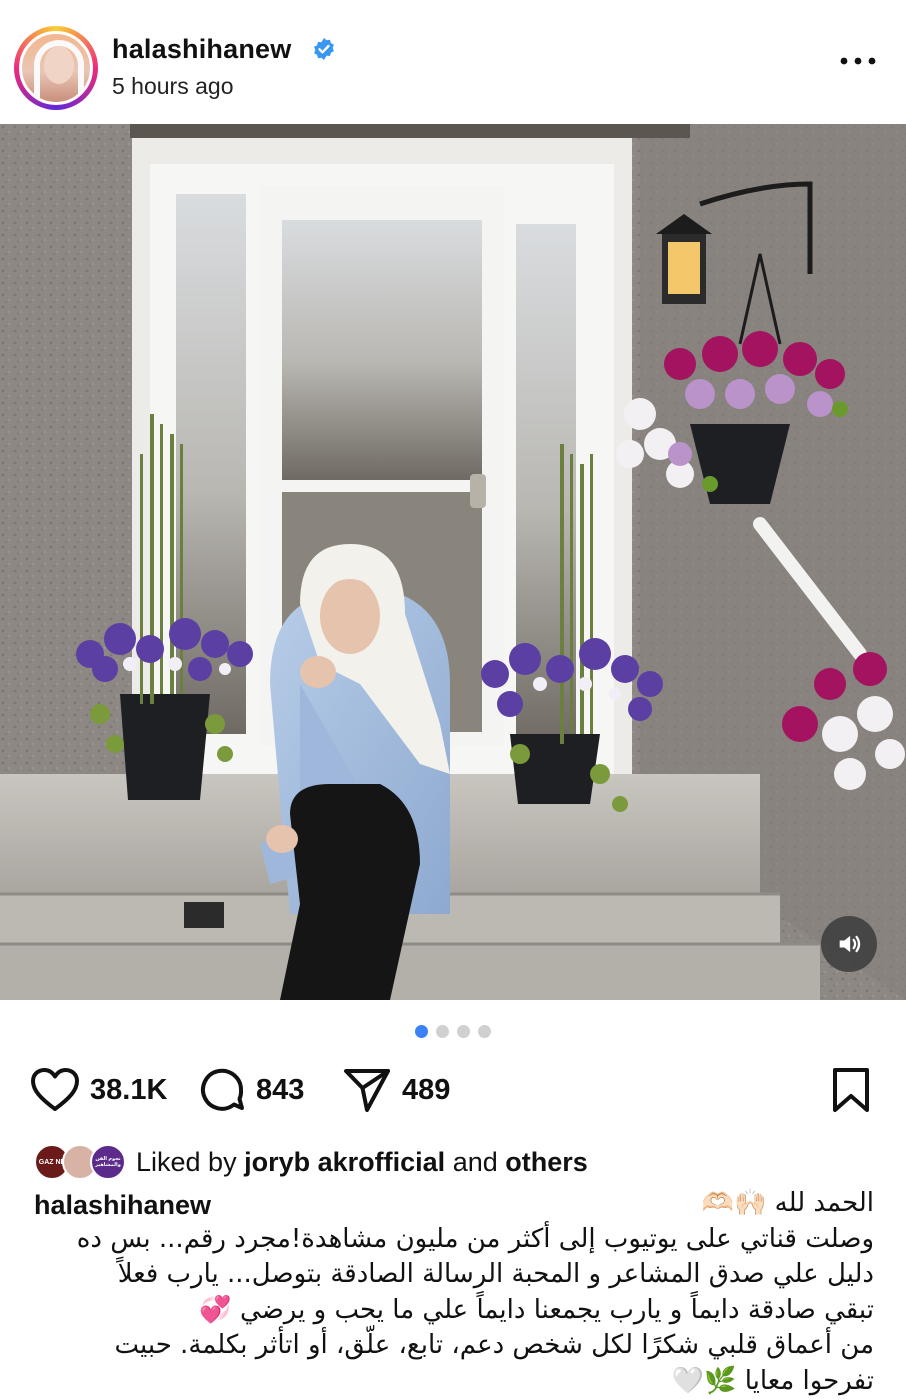 The height and width of the screenshot is (1400, 906). Describe the element at coordinates (324, 49) in the screenshot. I see `verified-badge-icon` at that location.